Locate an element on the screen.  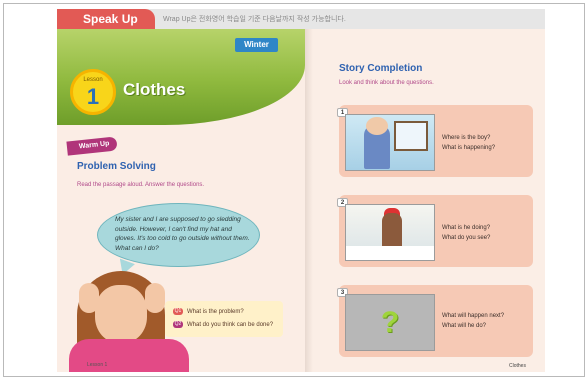
season-badge: Winter is located at coordinates (256, 45).